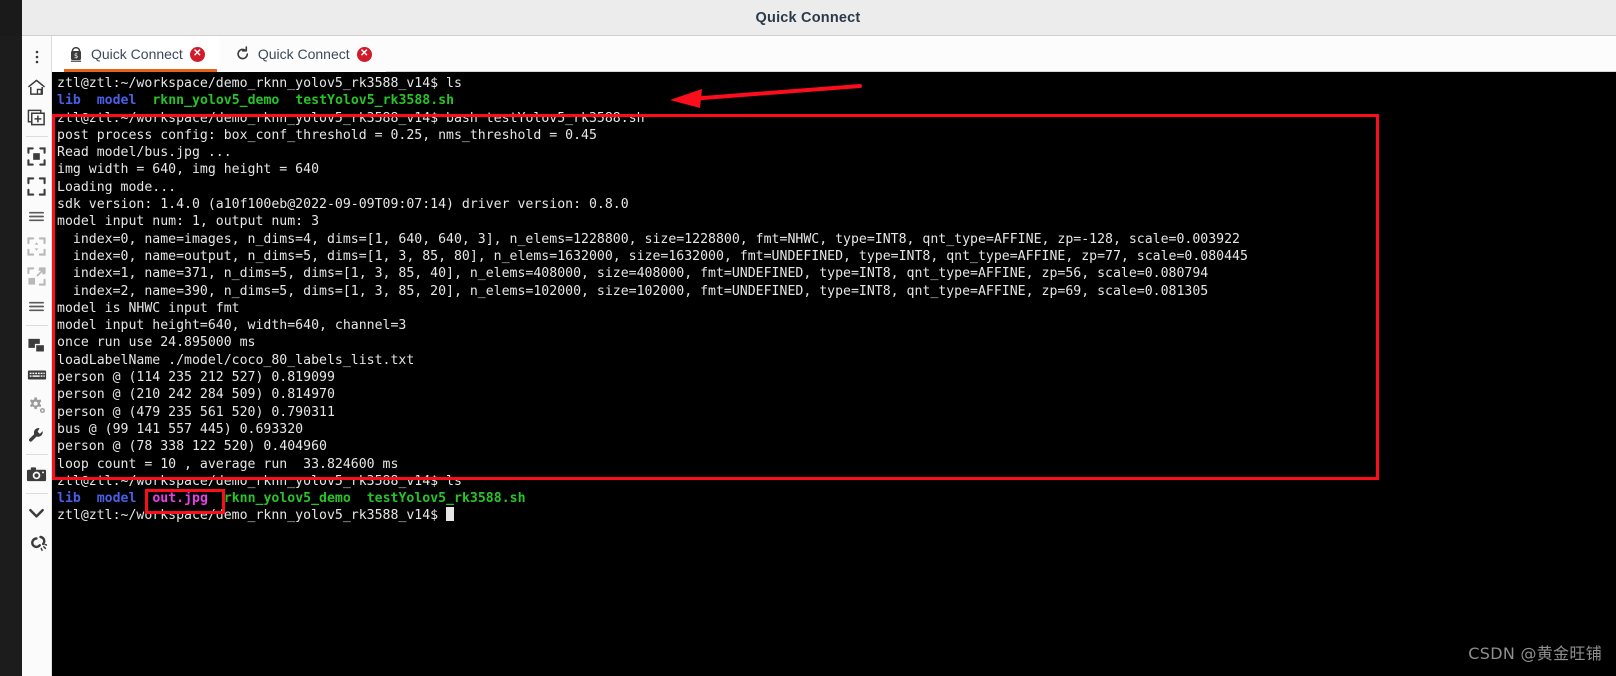  What do you see at coordinates (836, 342) in the screenshot?
I see `terminal-line: once run use 24.895000 ms` at bounding box center [836, 342].